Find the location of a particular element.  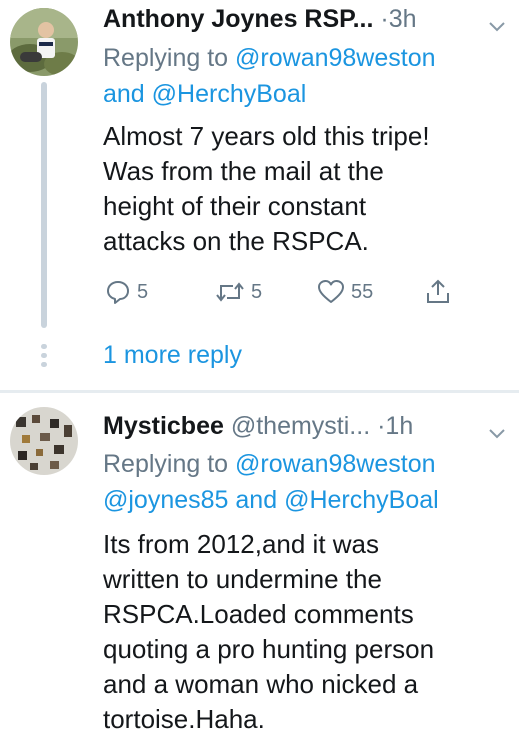

mention-link: @joynes85 is located at coordinates (165, 500).